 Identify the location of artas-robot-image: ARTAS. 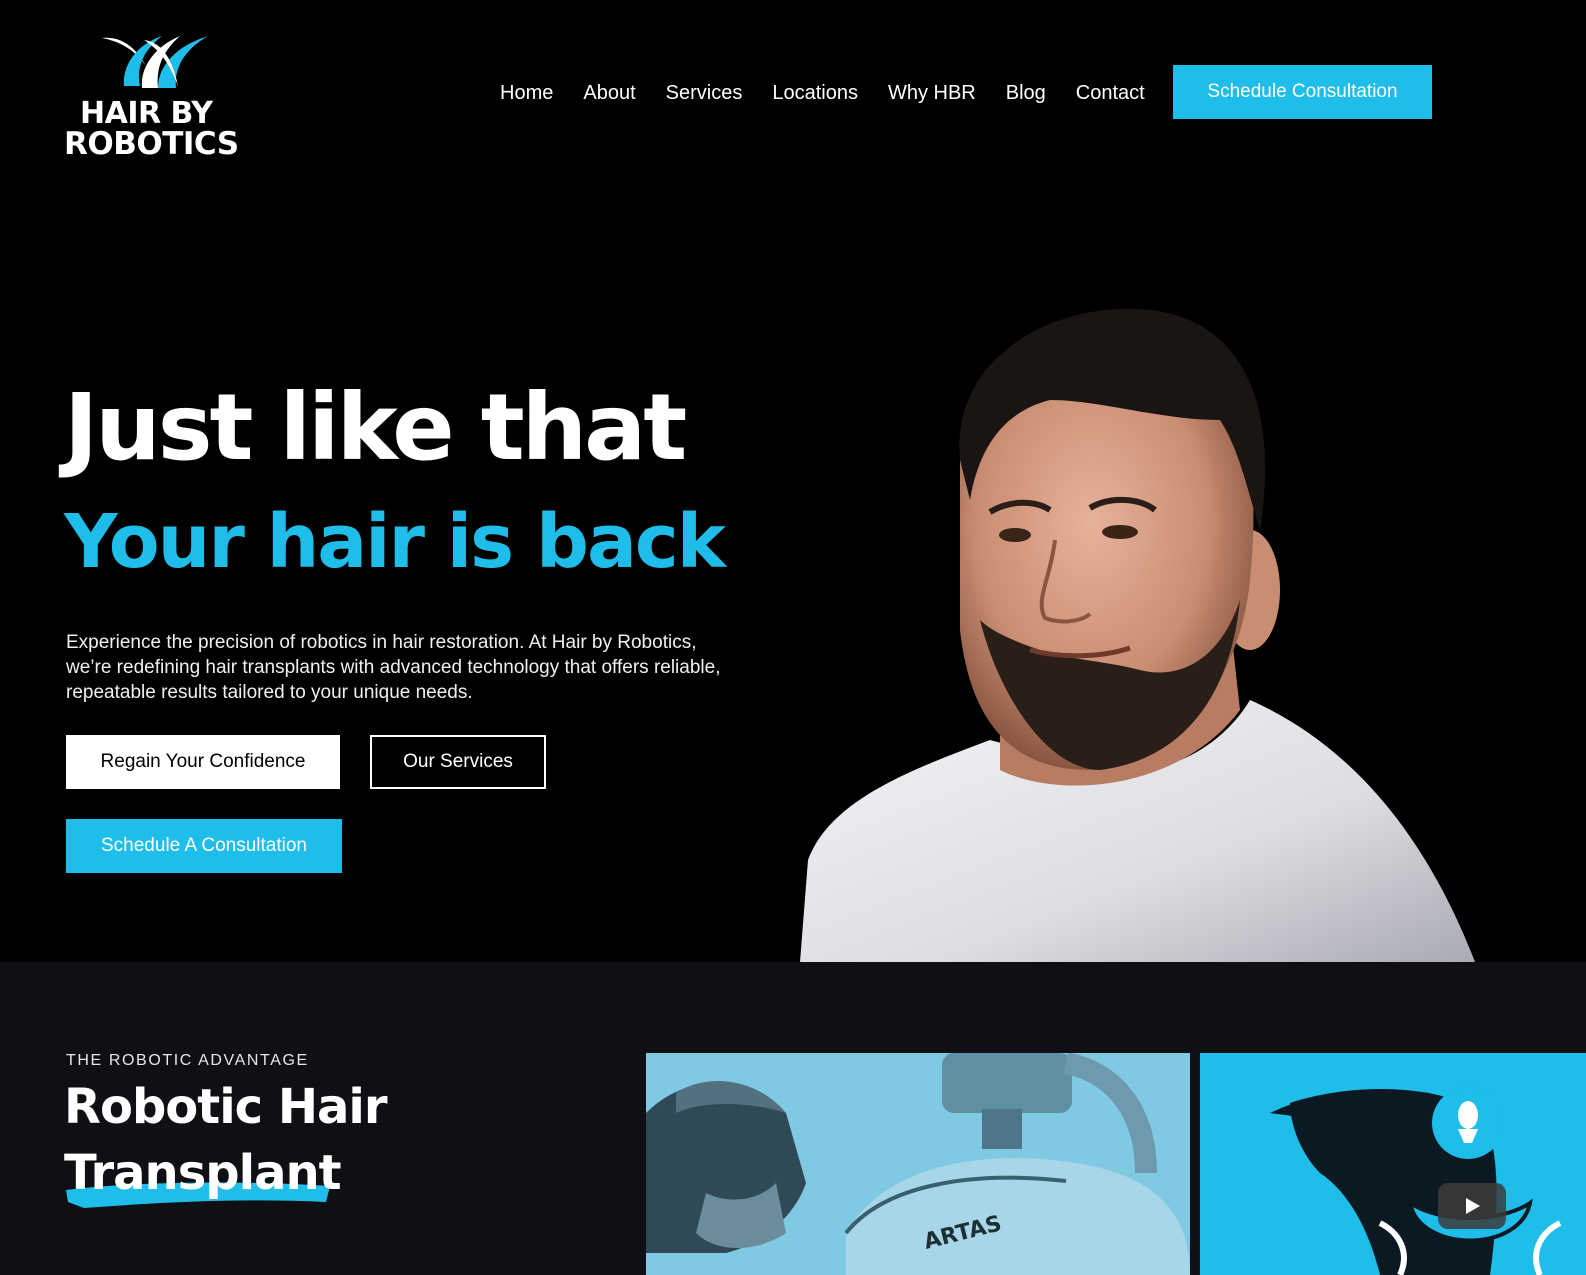
(918, 1164).